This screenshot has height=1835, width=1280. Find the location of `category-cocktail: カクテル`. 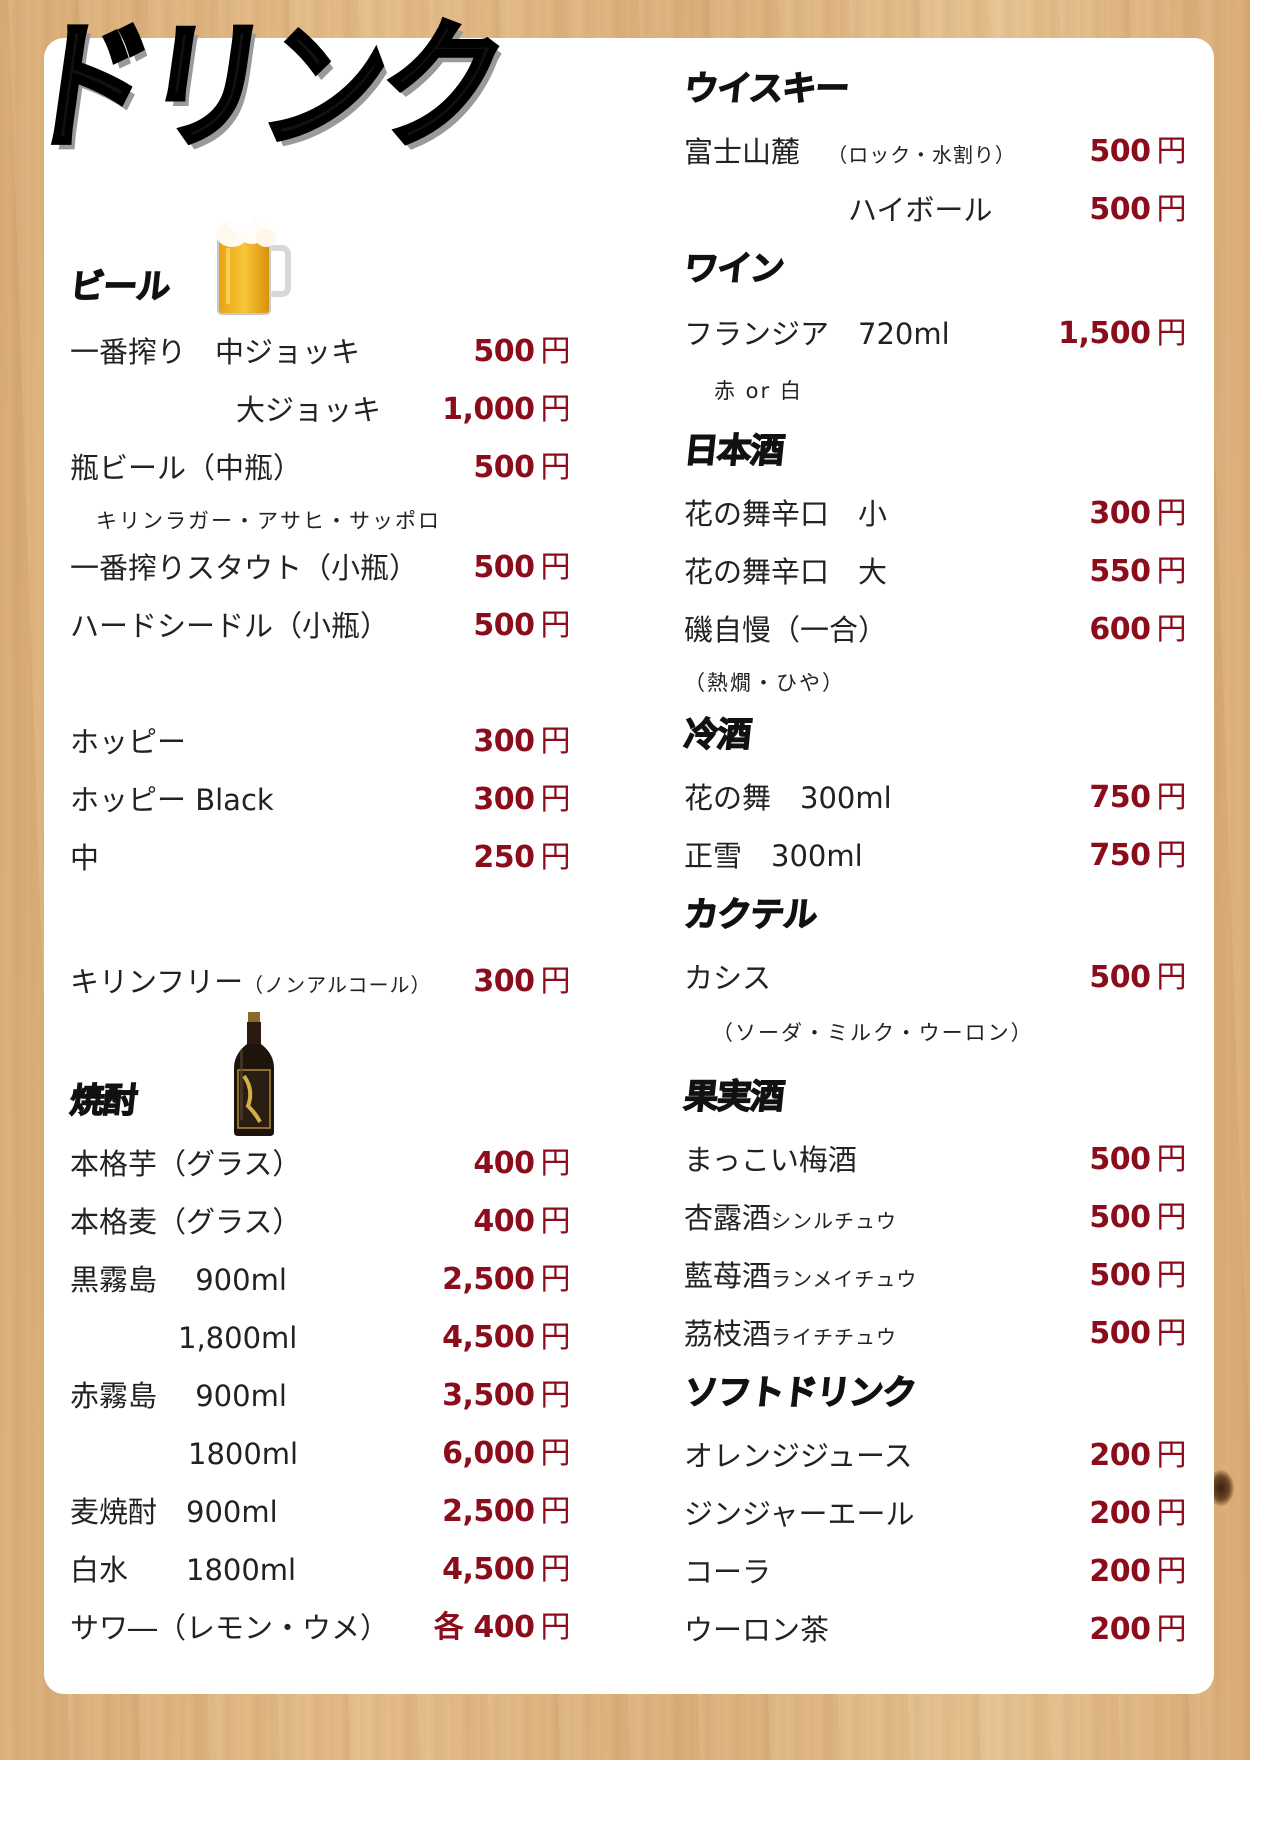

category-cocktail: カクテル is located at coordinates (751, 915).